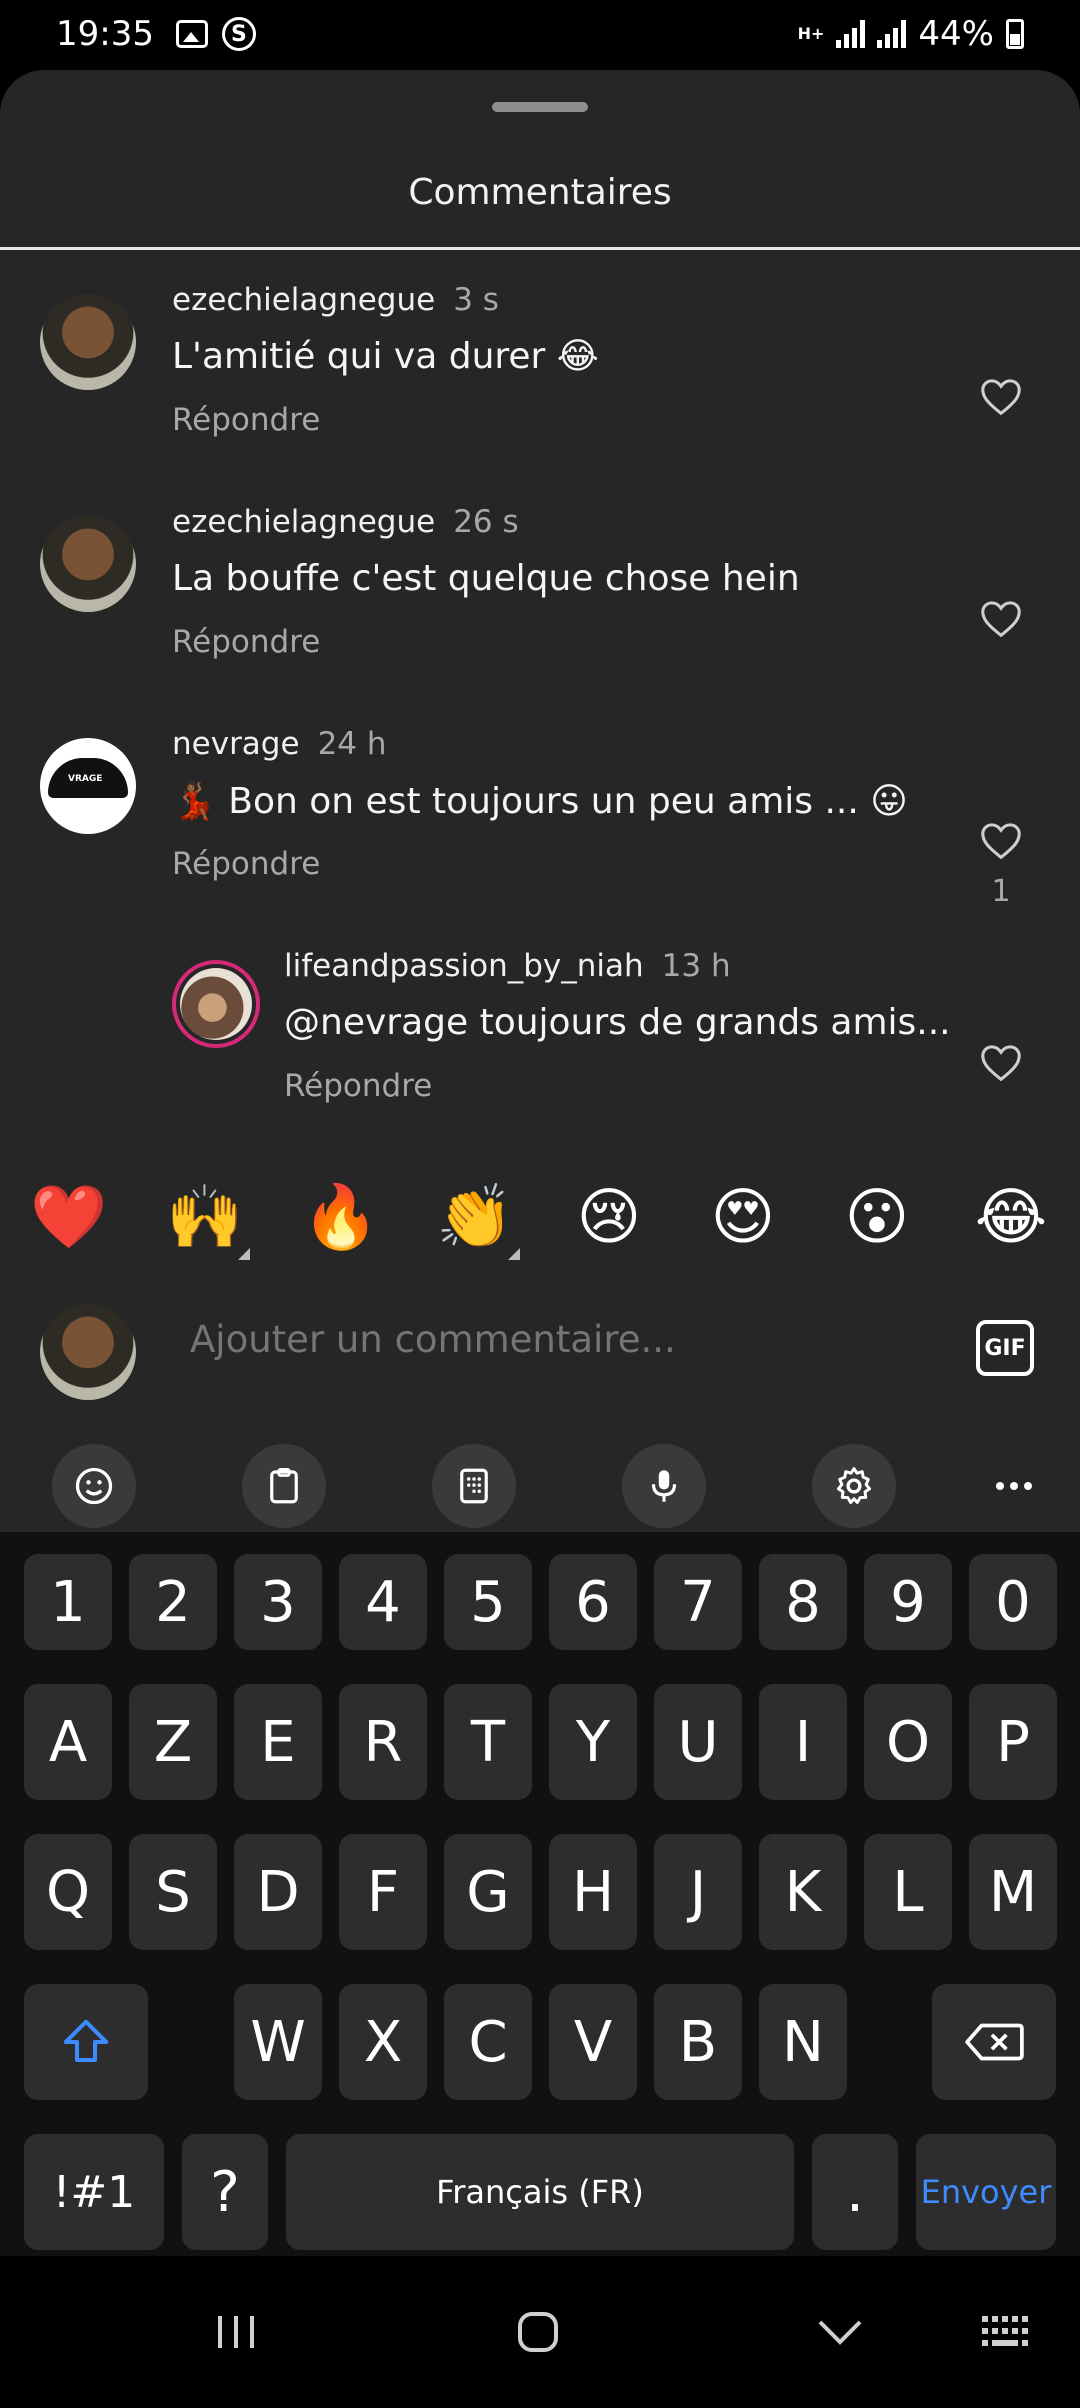 Image resolution: width=1080 pixels, height=2408 pixels. What do you see at coordinates (540, 2192) in the screenshot?
I see `space-key: Français (FR)` at bounding box center [540, 2192].